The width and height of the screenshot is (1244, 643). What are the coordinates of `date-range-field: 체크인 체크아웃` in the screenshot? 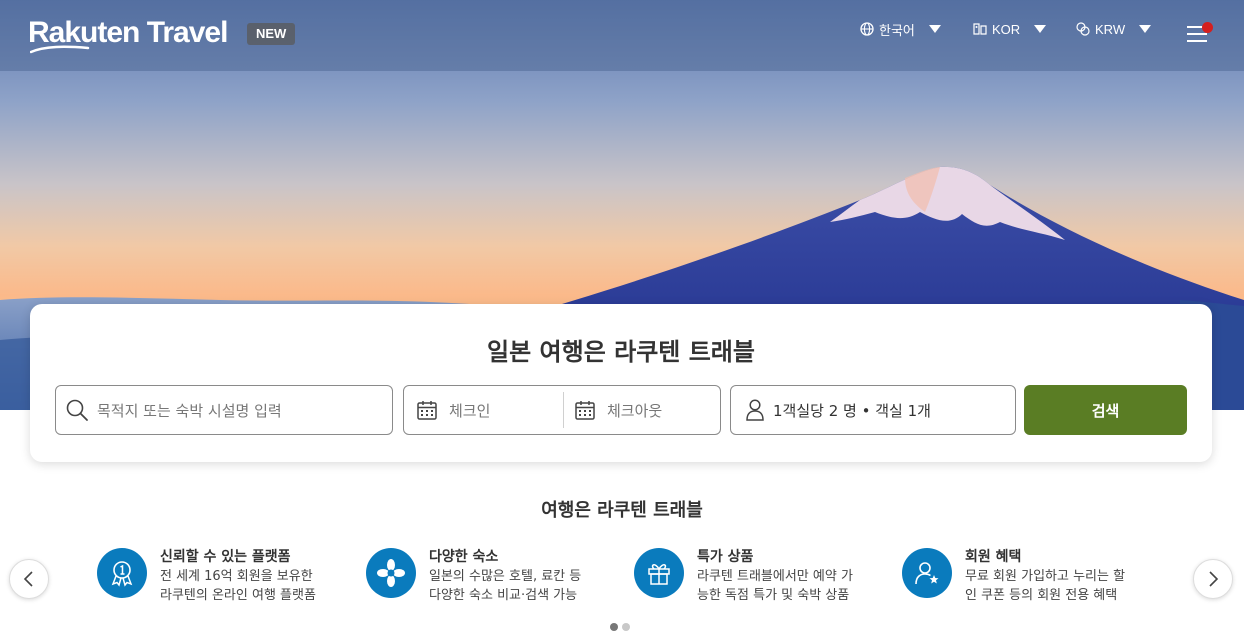 It's located at (562, 410).